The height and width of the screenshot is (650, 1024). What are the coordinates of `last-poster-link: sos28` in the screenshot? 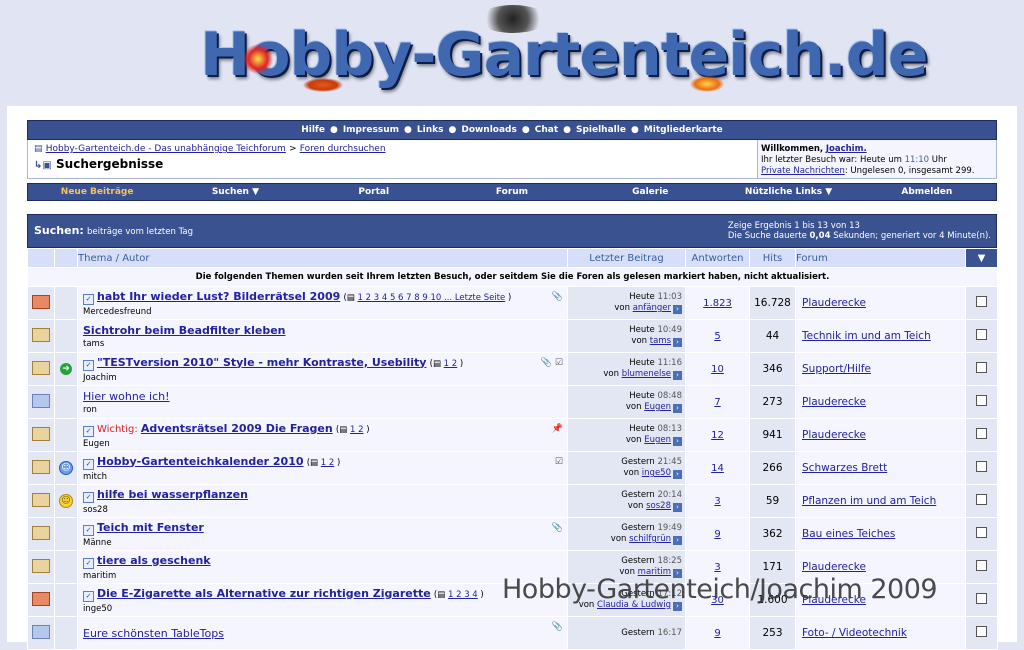 It's located at (658, 506).